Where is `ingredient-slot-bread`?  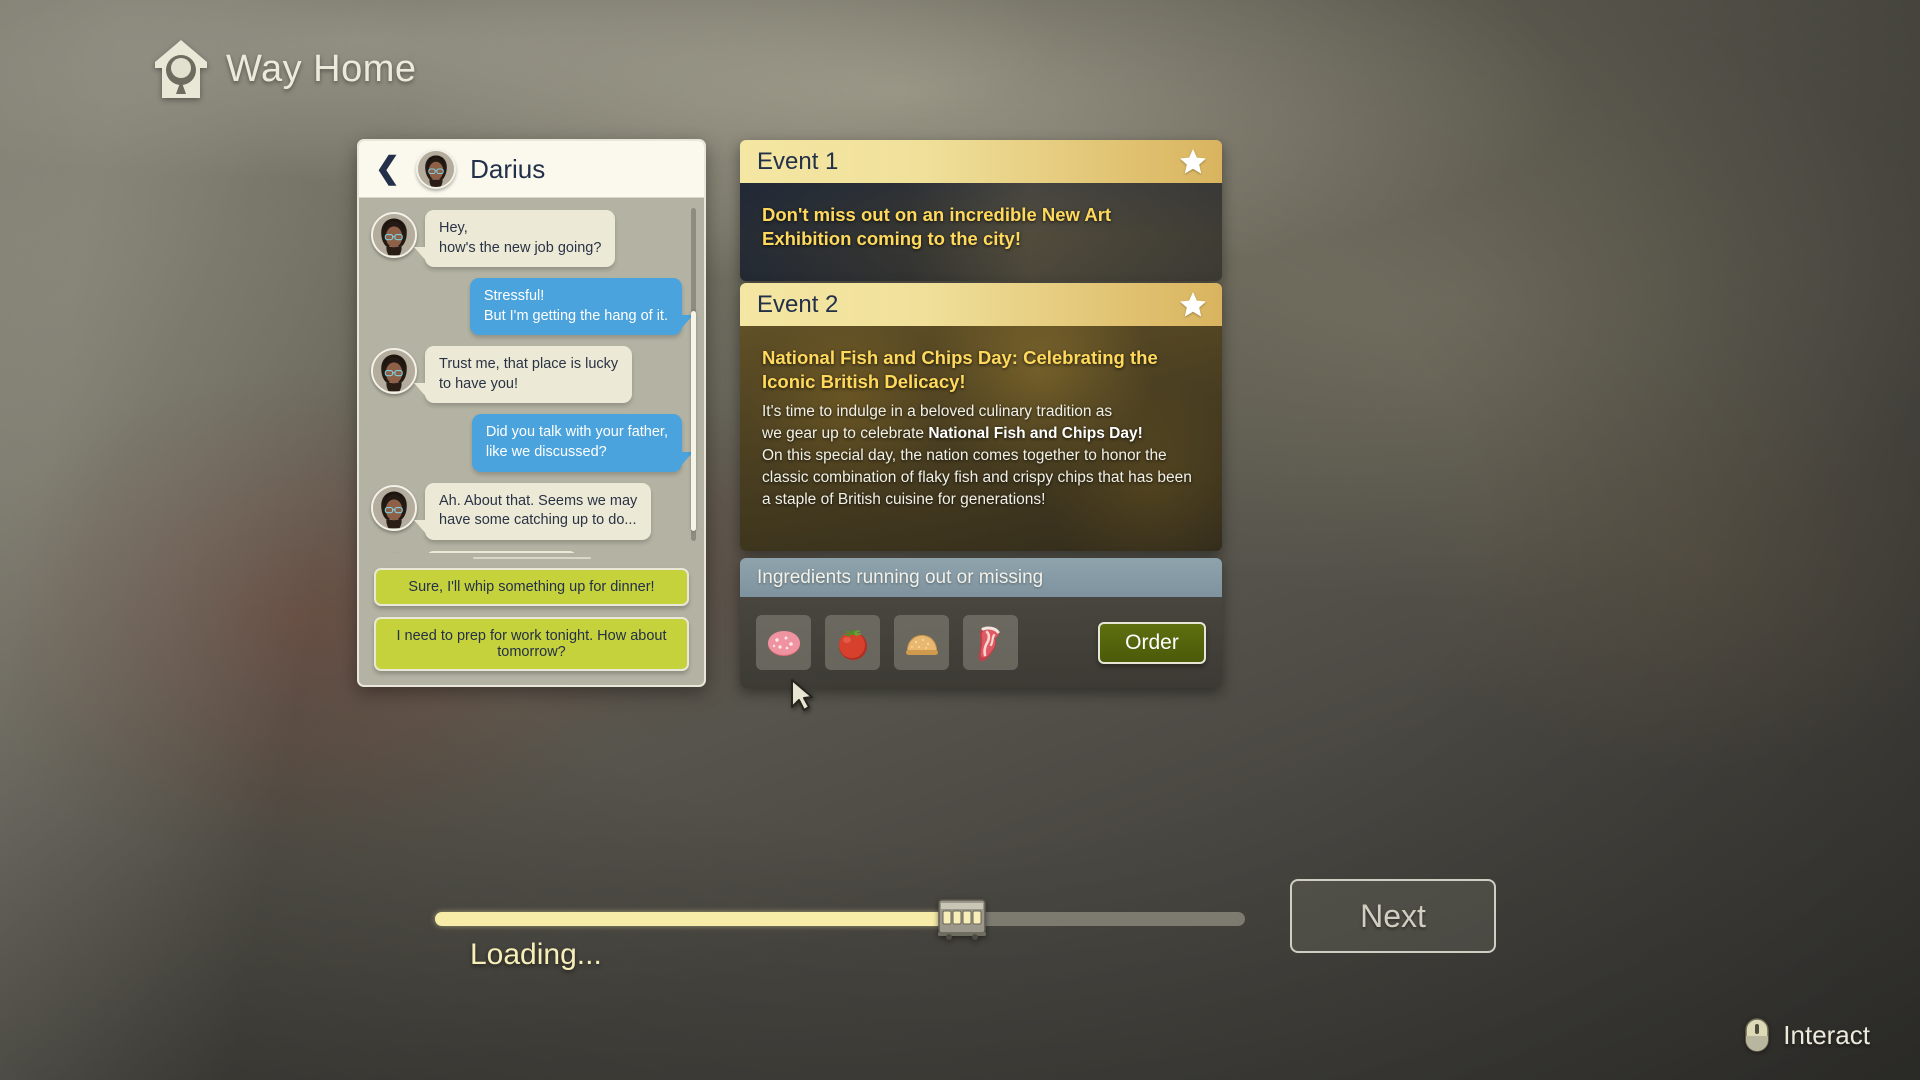
ingredient-slot-bread is located at coordinates (921, 642).